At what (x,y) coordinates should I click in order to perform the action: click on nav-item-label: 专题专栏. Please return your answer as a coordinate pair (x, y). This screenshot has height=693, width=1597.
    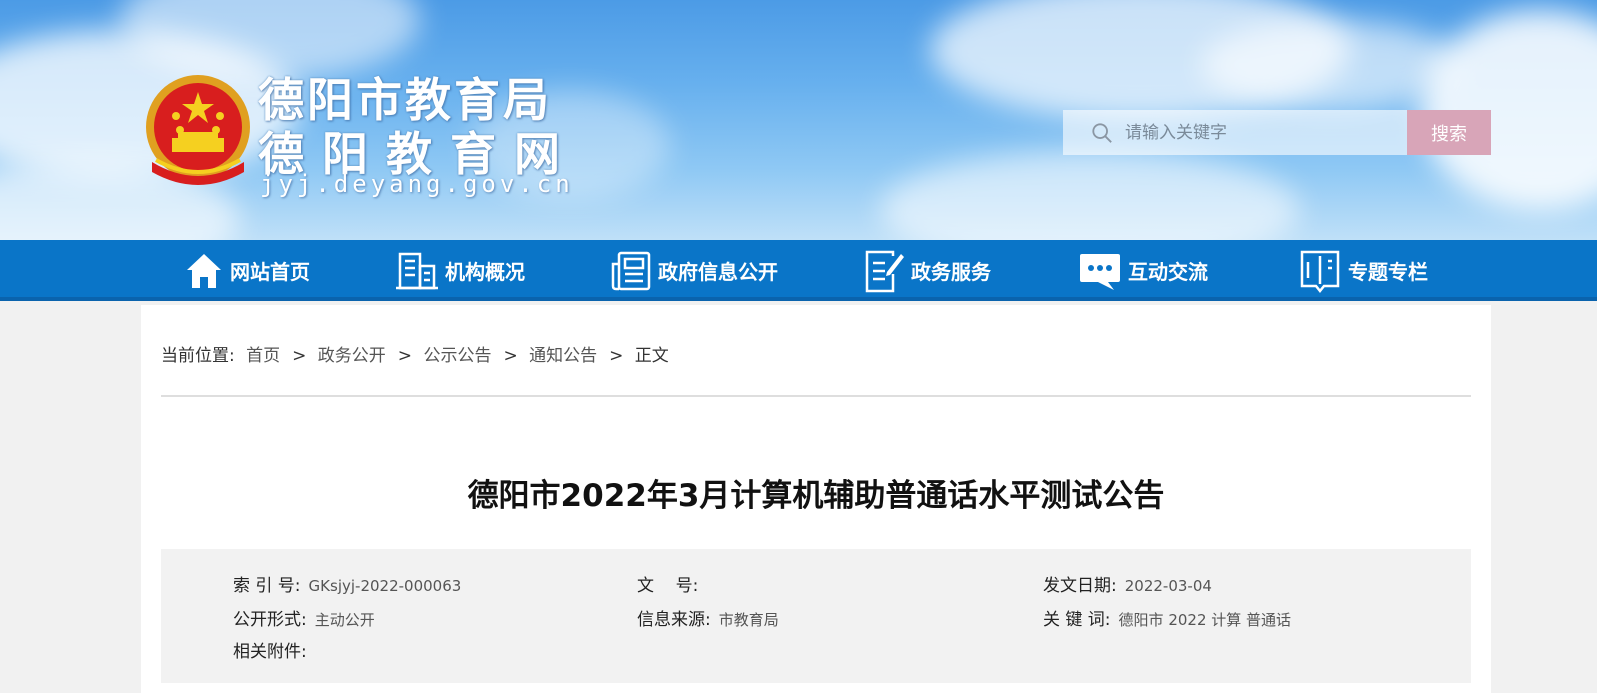
    Looking at the image, I should click on (1388, 272).